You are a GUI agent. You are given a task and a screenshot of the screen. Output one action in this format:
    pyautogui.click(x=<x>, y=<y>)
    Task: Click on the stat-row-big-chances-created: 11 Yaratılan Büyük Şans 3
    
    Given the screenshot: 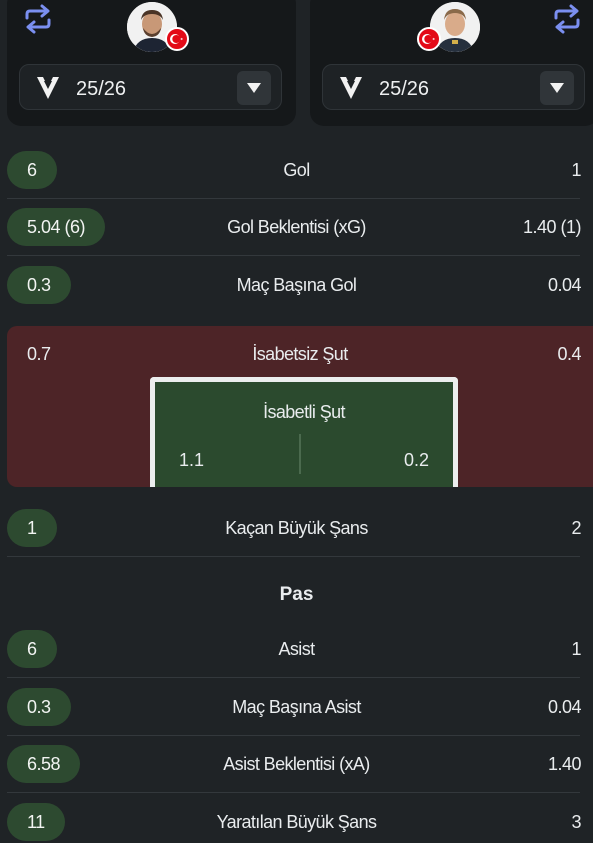 What is the action you would take?
    pyautogui.click(x=296, y=818)
    